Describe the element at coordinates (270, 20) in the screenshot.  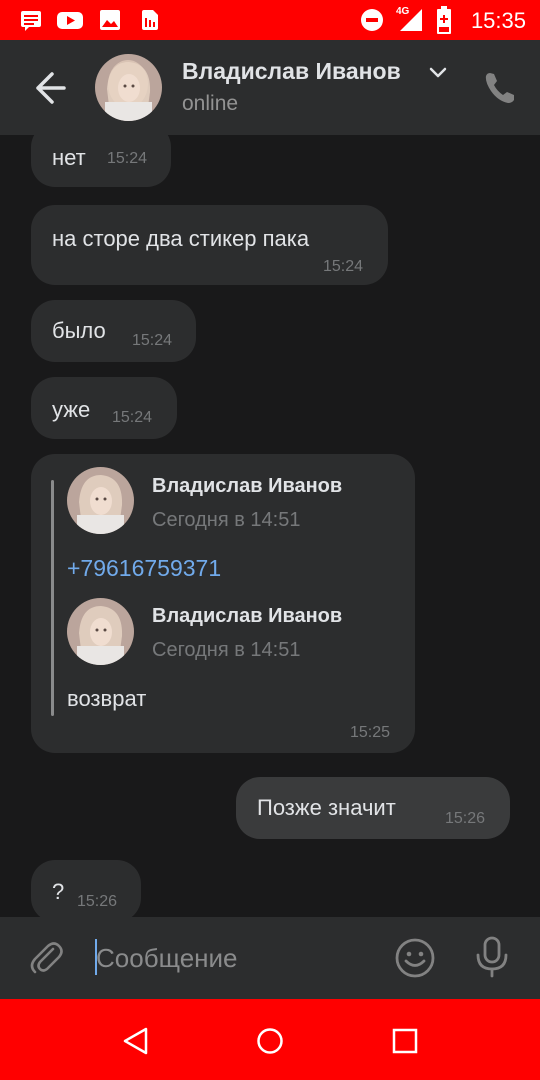
I see `status-bar: 4G 15:35` at that location.